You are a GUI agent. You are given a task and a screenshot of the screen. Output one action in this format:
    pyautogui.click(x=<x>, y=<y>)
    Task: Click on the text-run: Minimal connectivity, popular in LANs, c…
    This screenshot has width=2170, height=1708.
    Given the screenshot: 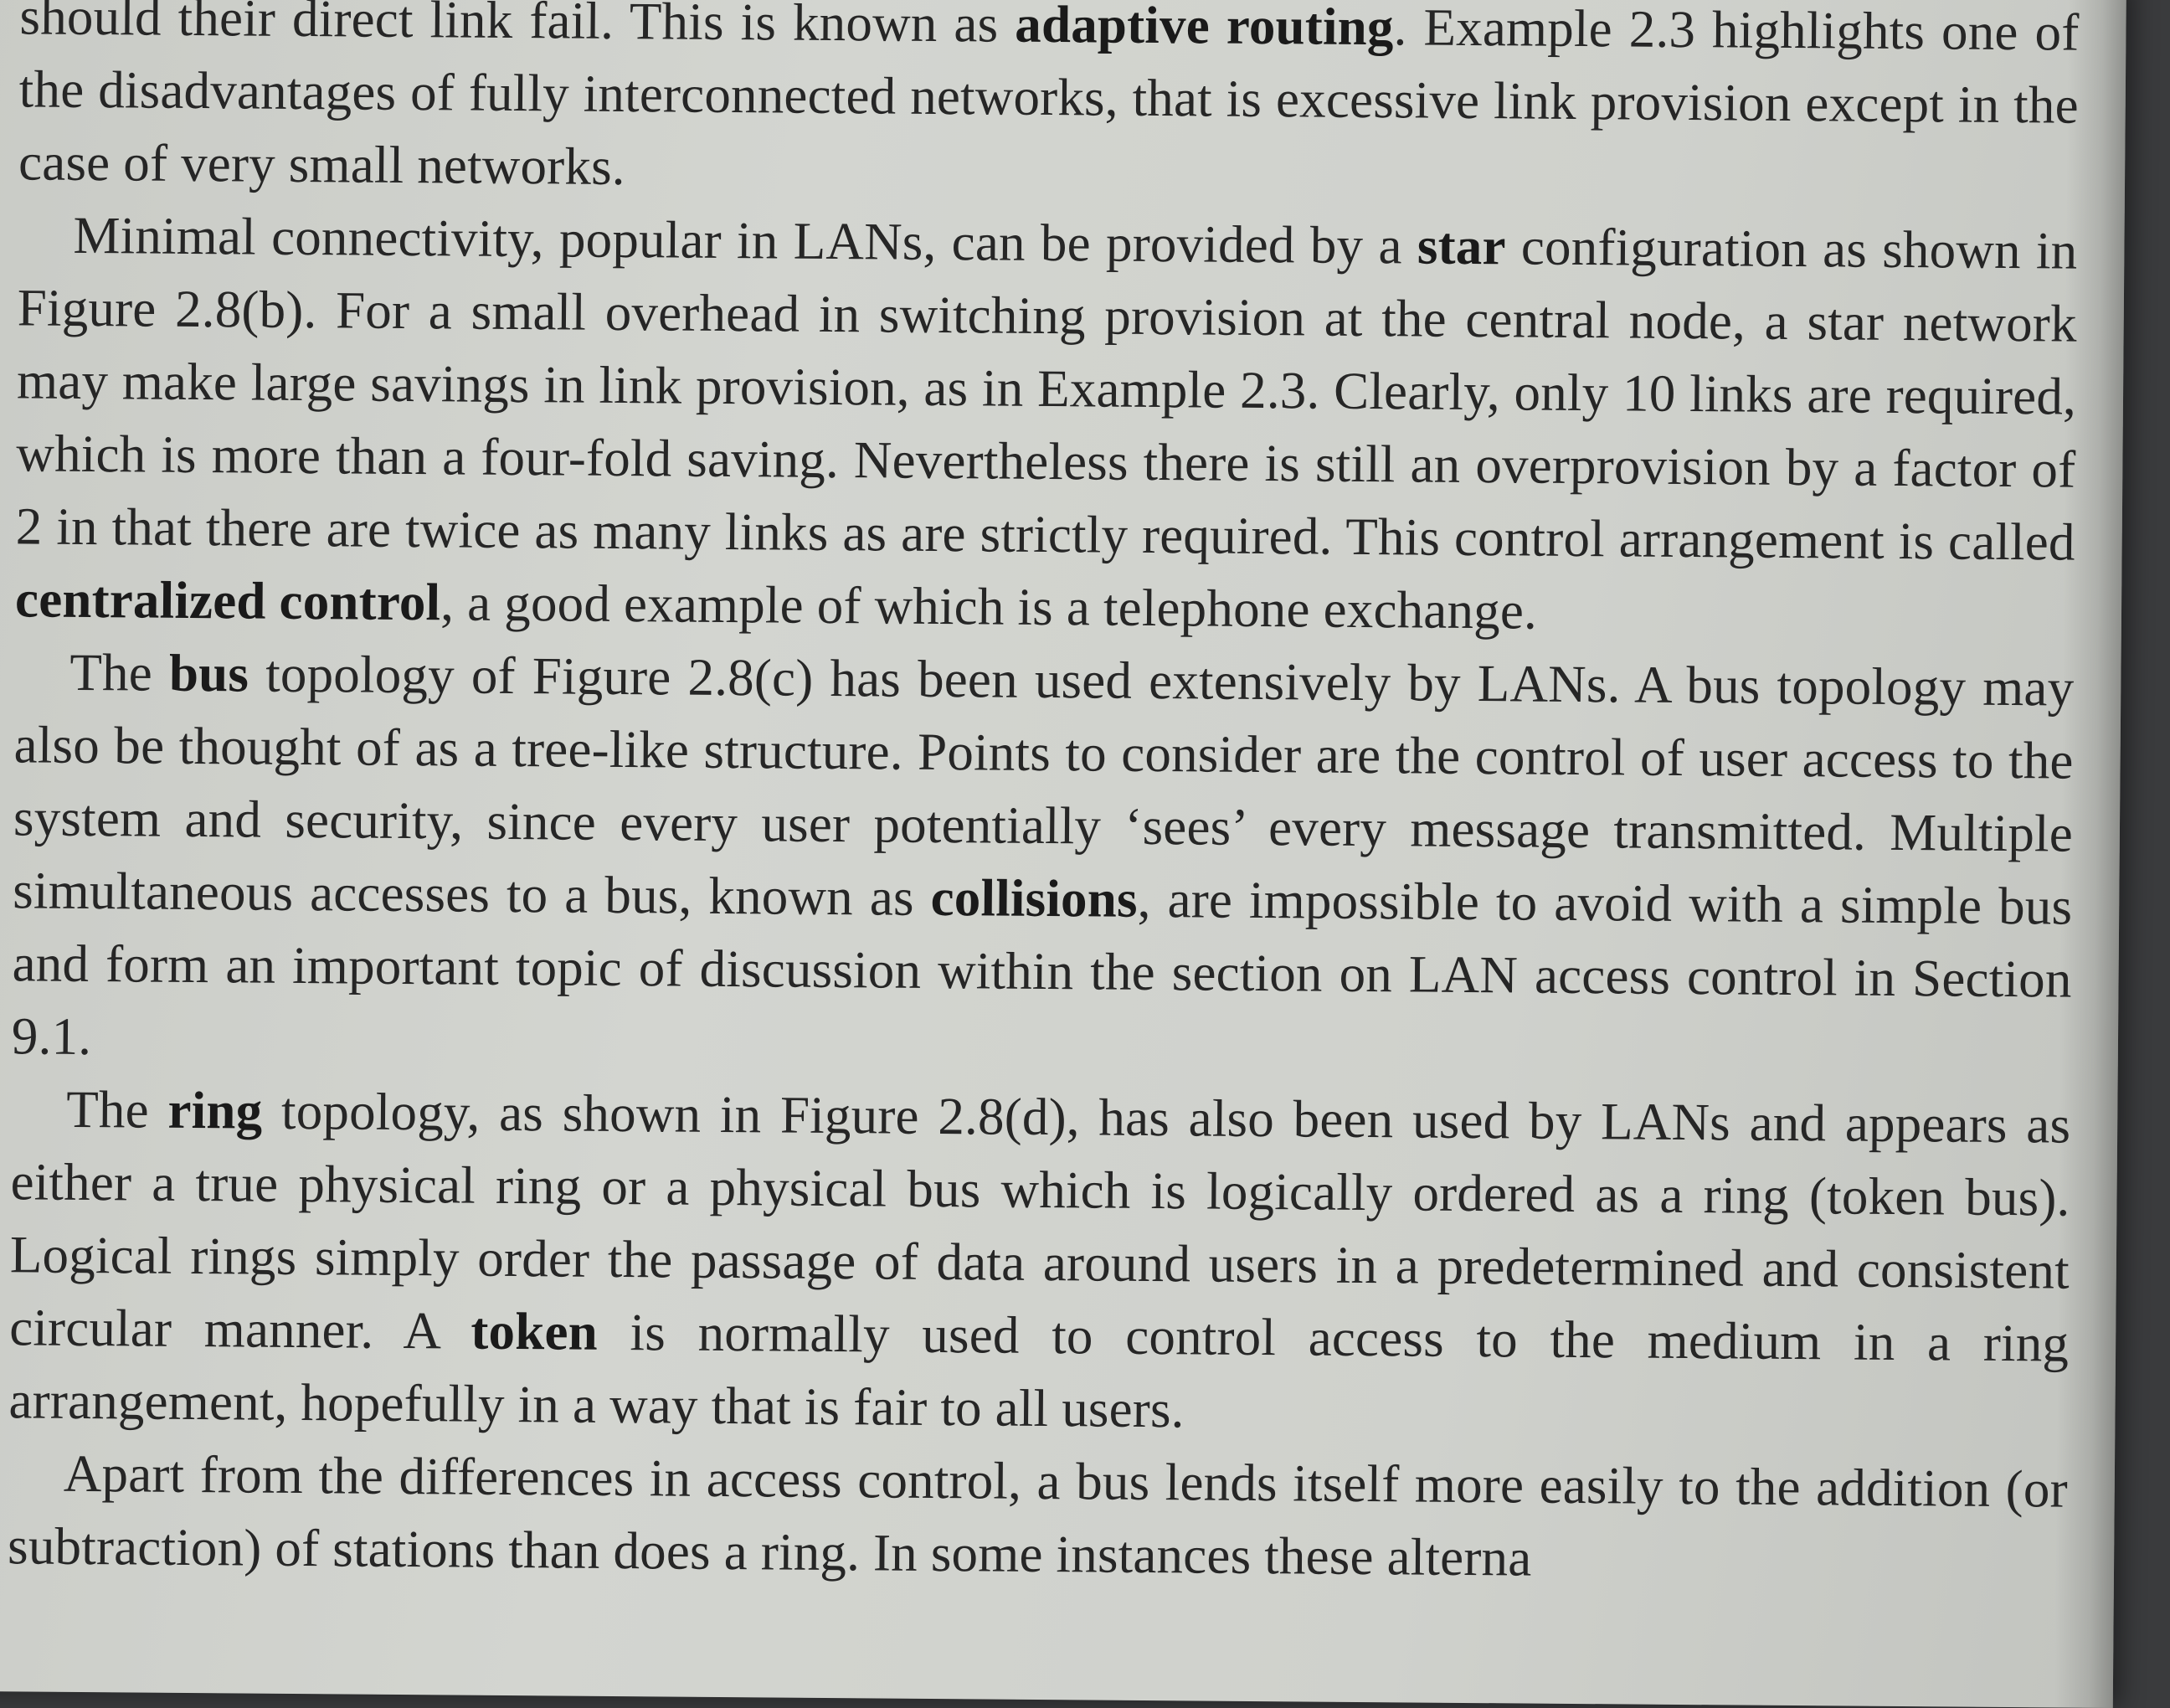 What is the action you would take?
    pyautogui.click(x=745, y=240)
    